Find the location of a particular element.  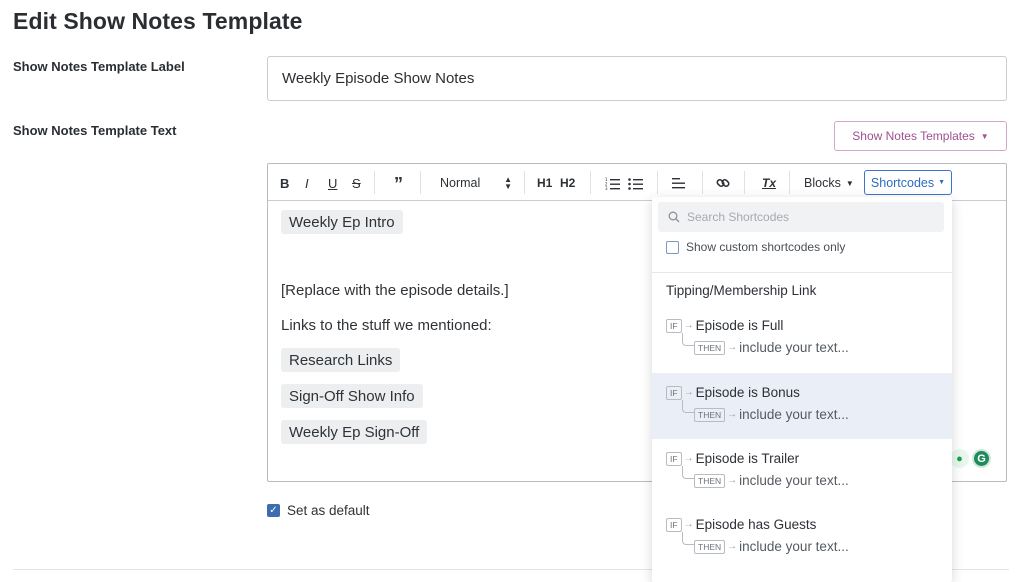

format-select: Normal ▲ ▼ is located at coordinates (476, 183).